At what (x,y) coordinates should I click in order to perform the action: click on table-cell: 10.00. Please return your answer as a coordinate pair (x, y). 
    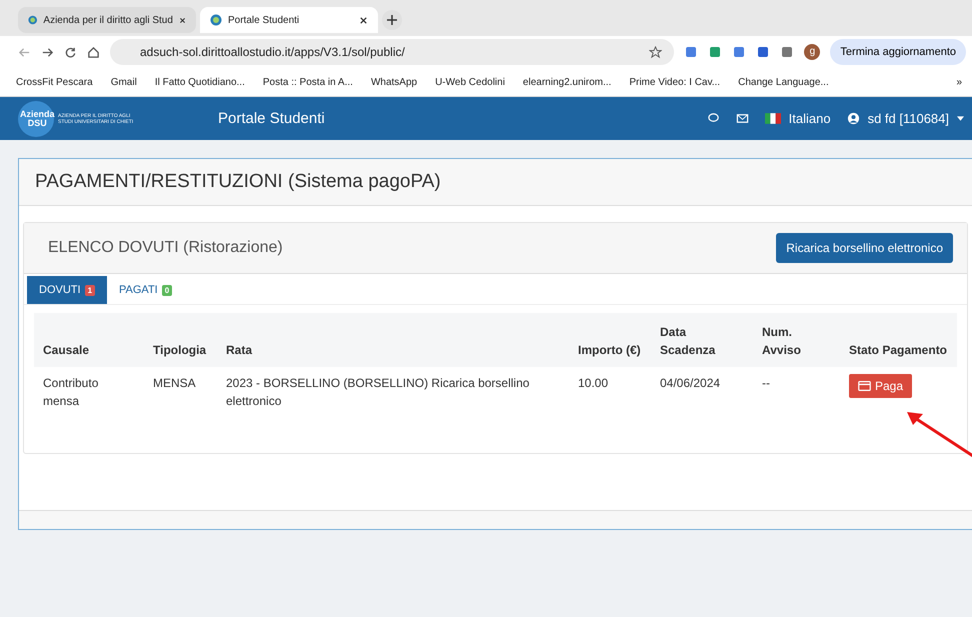
    Looking at the image, I should click on (593, 383).